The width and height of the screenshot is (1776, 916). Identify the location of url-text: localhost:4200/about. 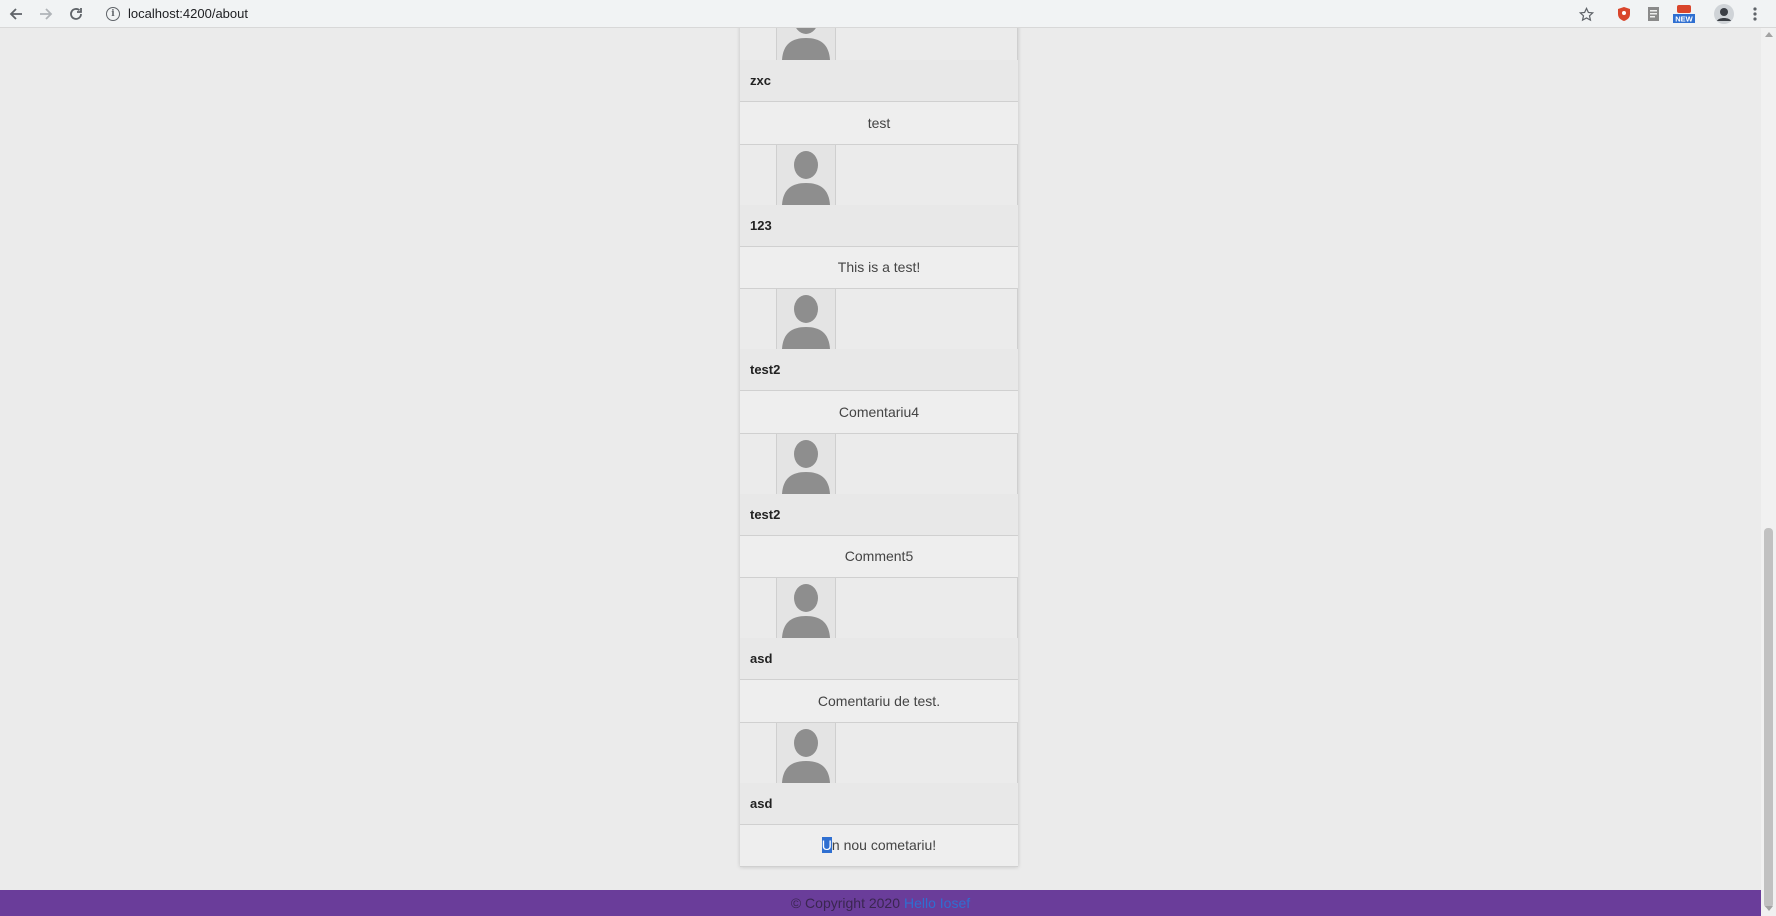
(188, 13).